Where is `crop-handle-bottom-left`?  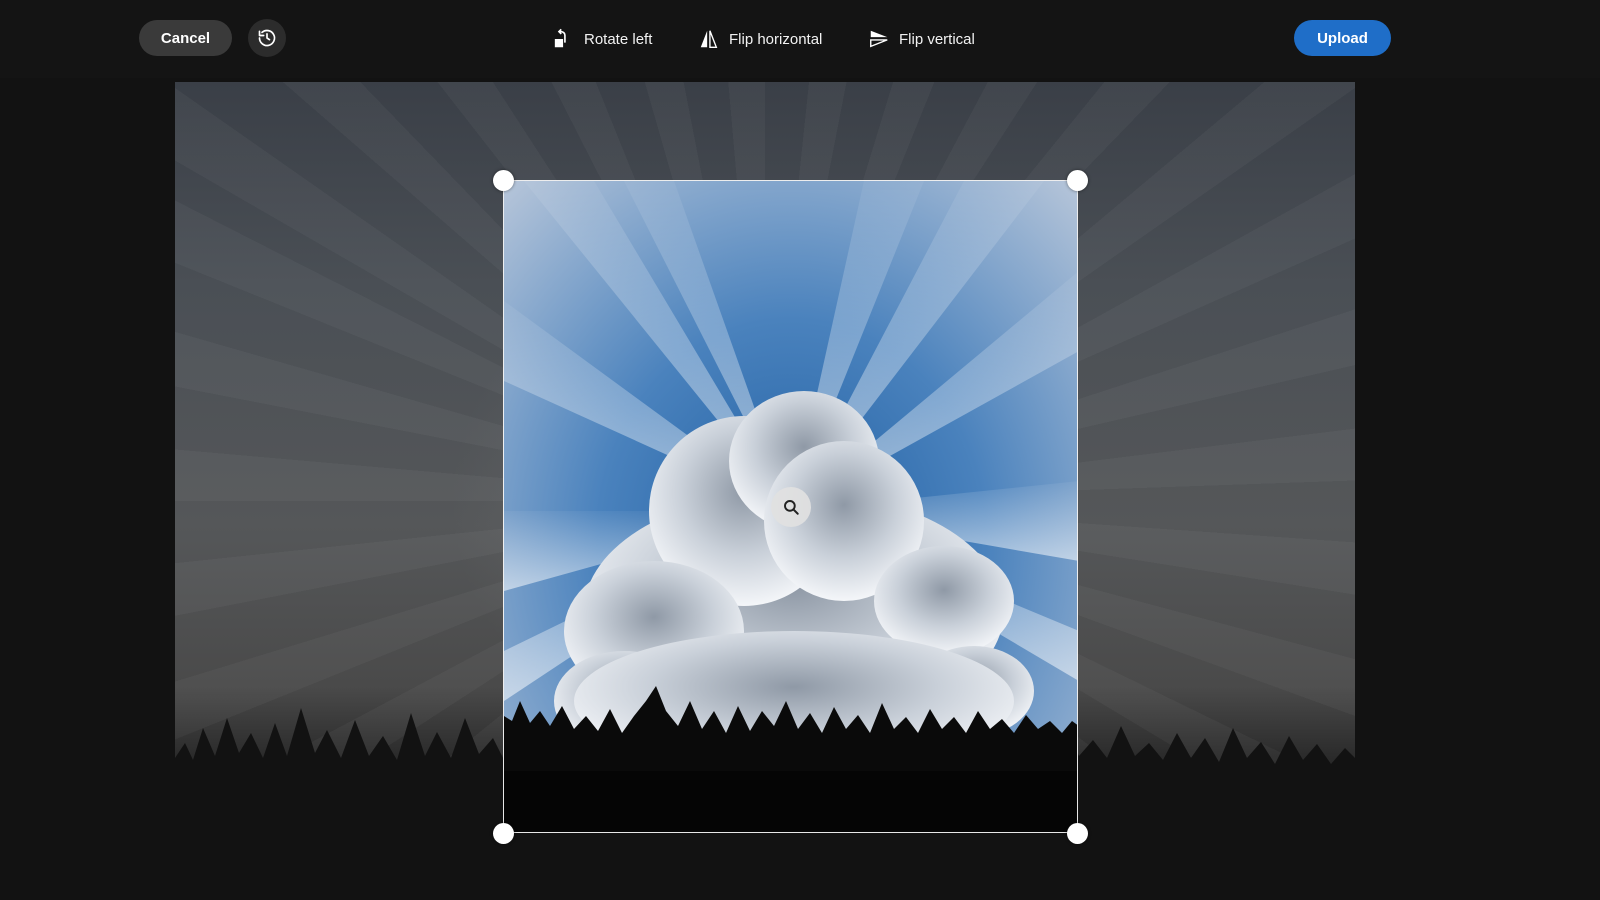 crop-handle-bottom-left is located at coordinates (503, 833).